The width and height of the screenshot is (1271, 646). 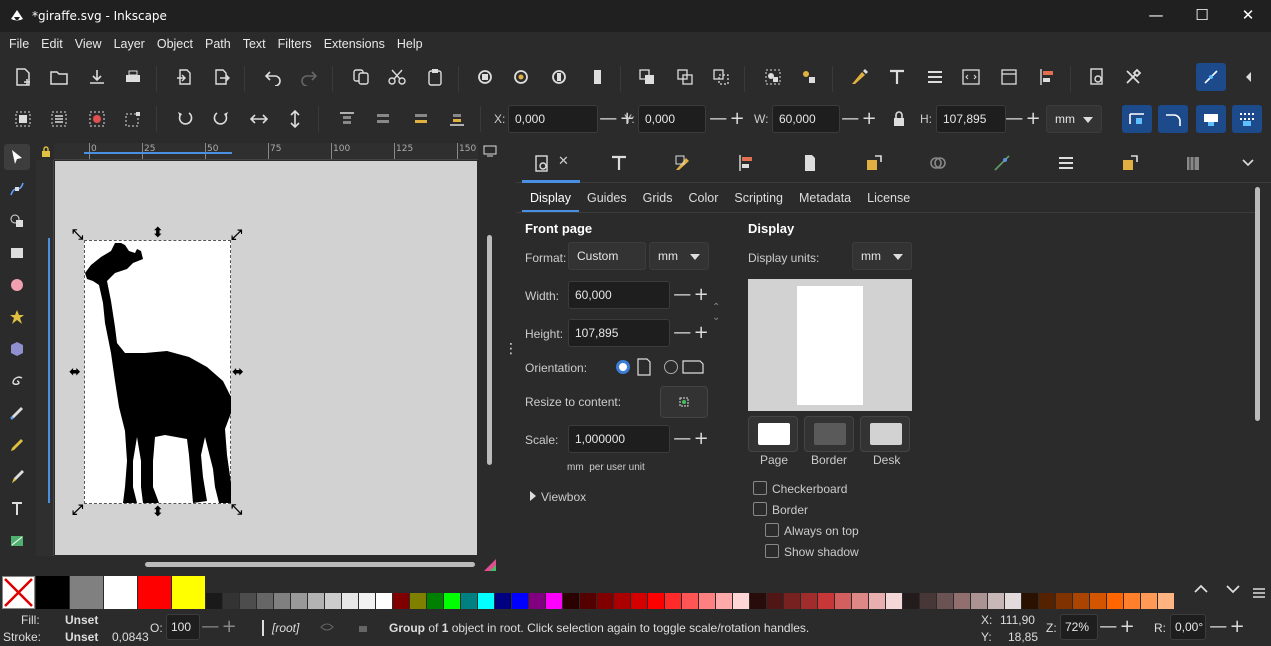 I want to click on x-input: 0,000, so click(x=553, y=119).